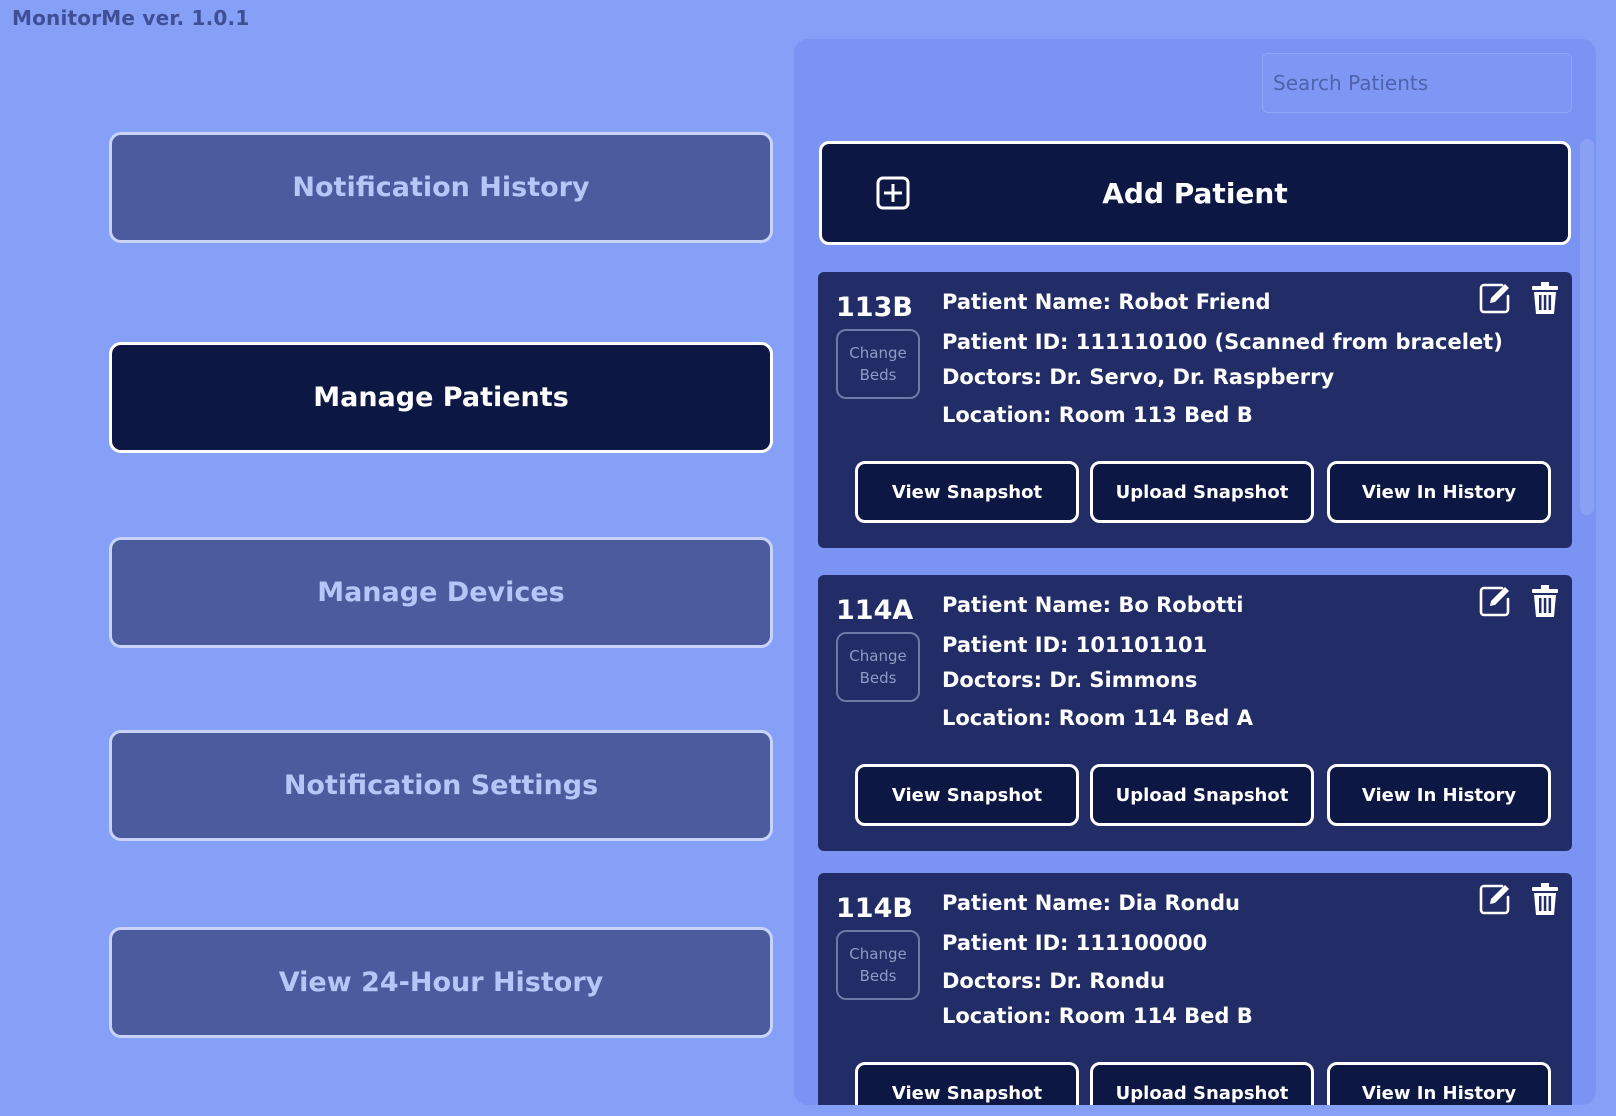 Image resolution: width=1616 pixels, height=1116 pixels. What do you see at coordinates (441, 592) in the screenshot?
I see `nav-manage-devices: Manage Devices` at bounding box center [441, 592].